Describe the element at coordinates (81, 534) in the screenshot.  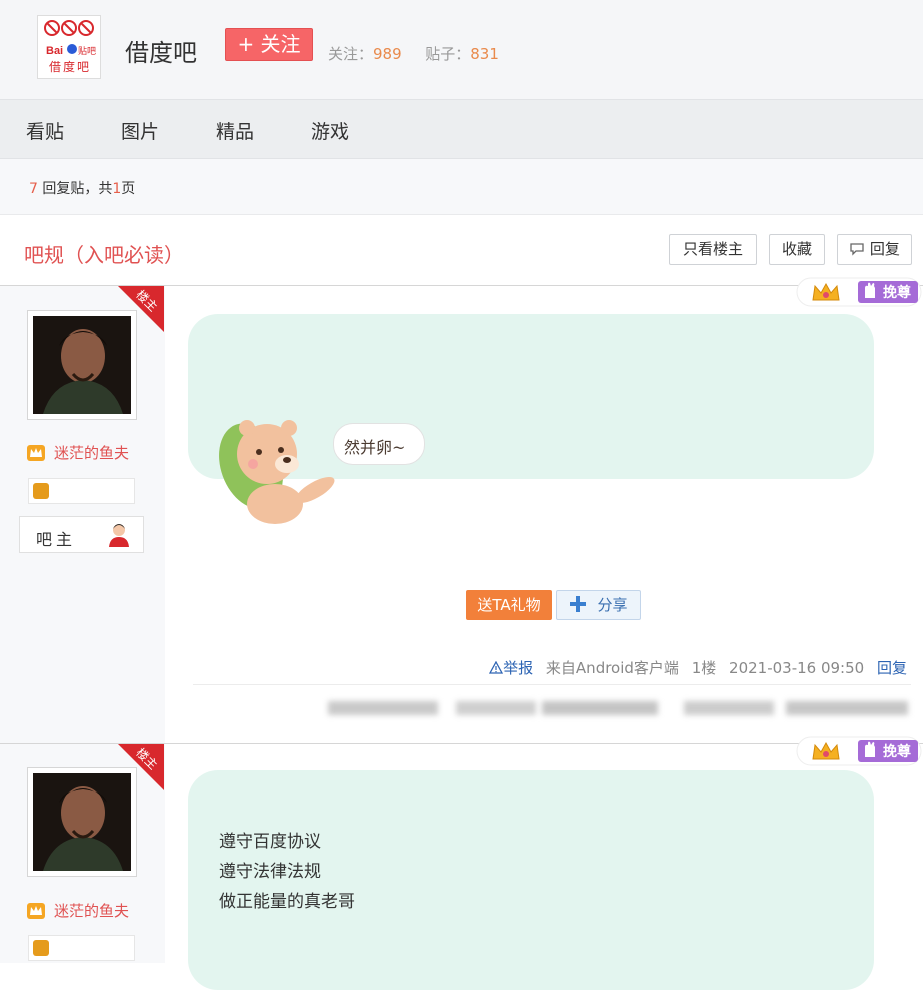
I see `role-badge: 吧主` at that location.